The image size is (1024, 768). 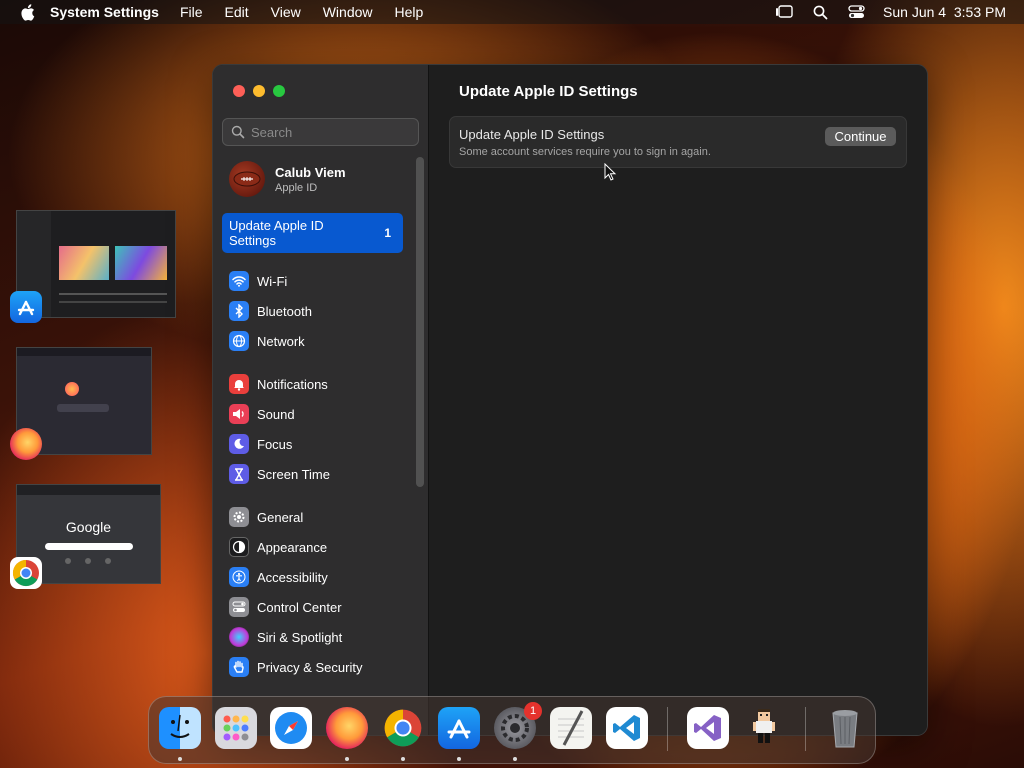 I want to click on launchpad-icon, so click(x=236, y=728).